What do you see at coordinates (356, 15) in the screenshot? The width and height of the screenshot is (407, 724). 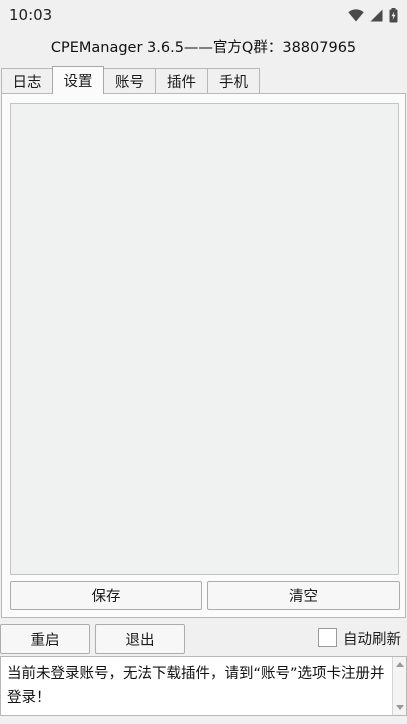 I see `wifi-icon` at bounding box center [356, 15].